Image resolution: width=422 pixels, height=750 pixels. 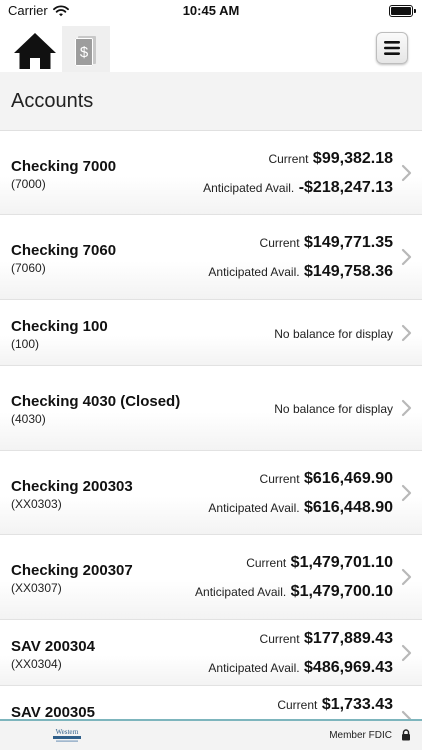 I want to click on current-balance: Current $99,382.18, so click(x=330, y=159).